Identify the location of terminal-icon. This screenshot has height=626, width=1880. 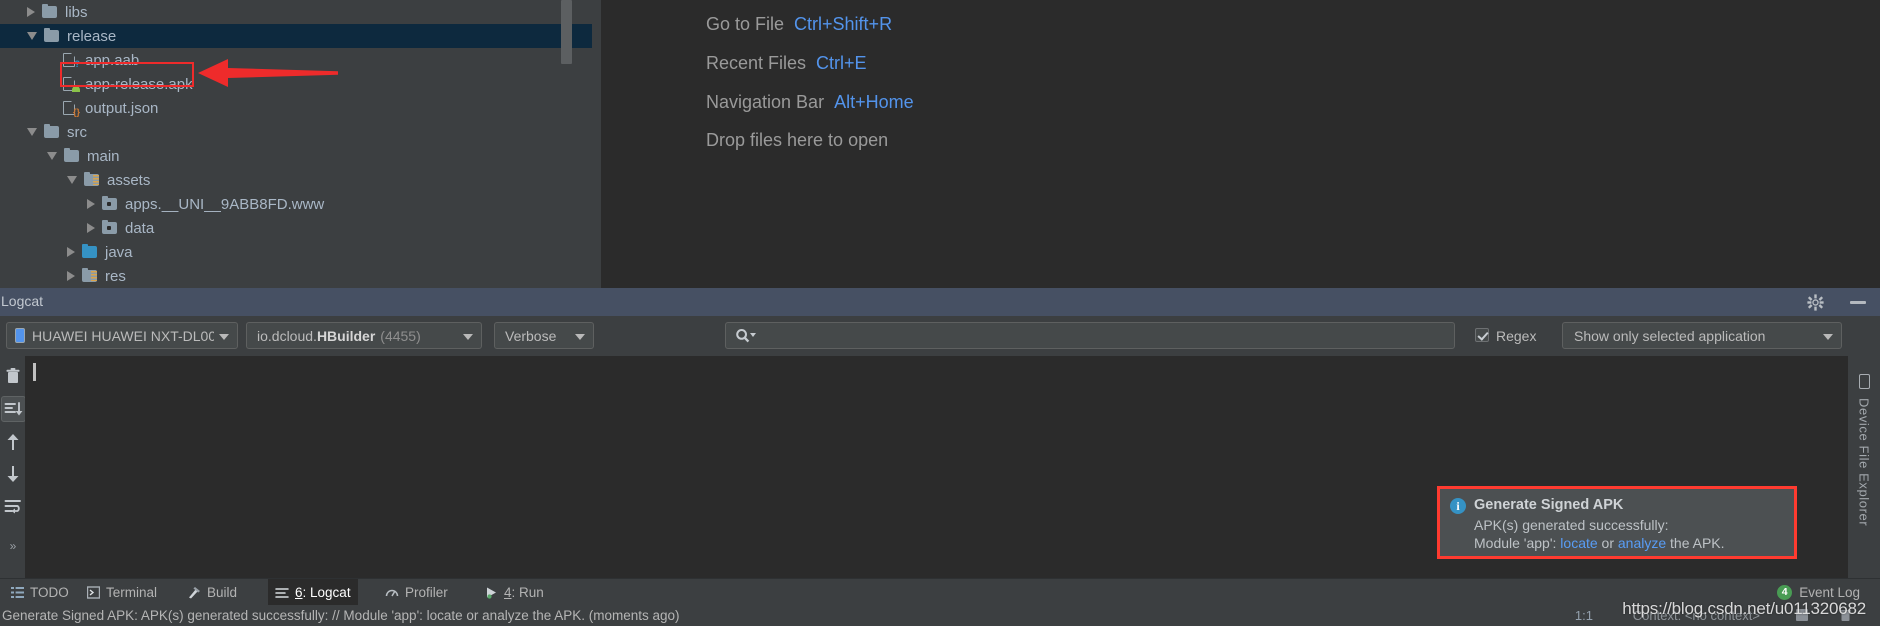
(93, 592).